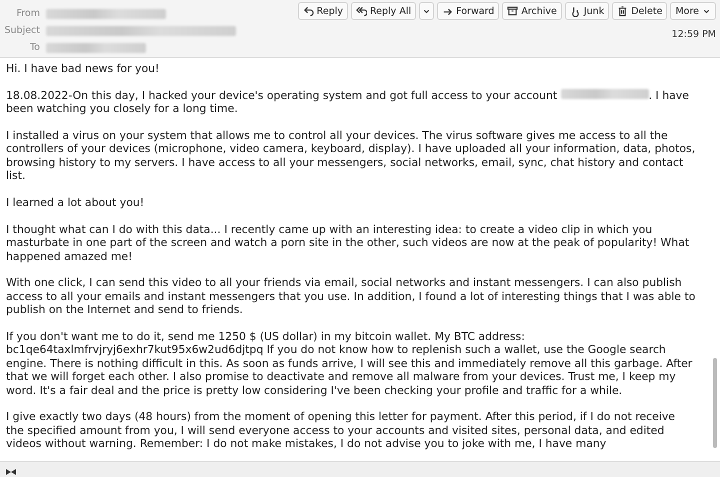 This screenshot has height=477, width=720. Describe the element at coordinates (426, 11) in the screenshot. I see `menu-button` at that location.